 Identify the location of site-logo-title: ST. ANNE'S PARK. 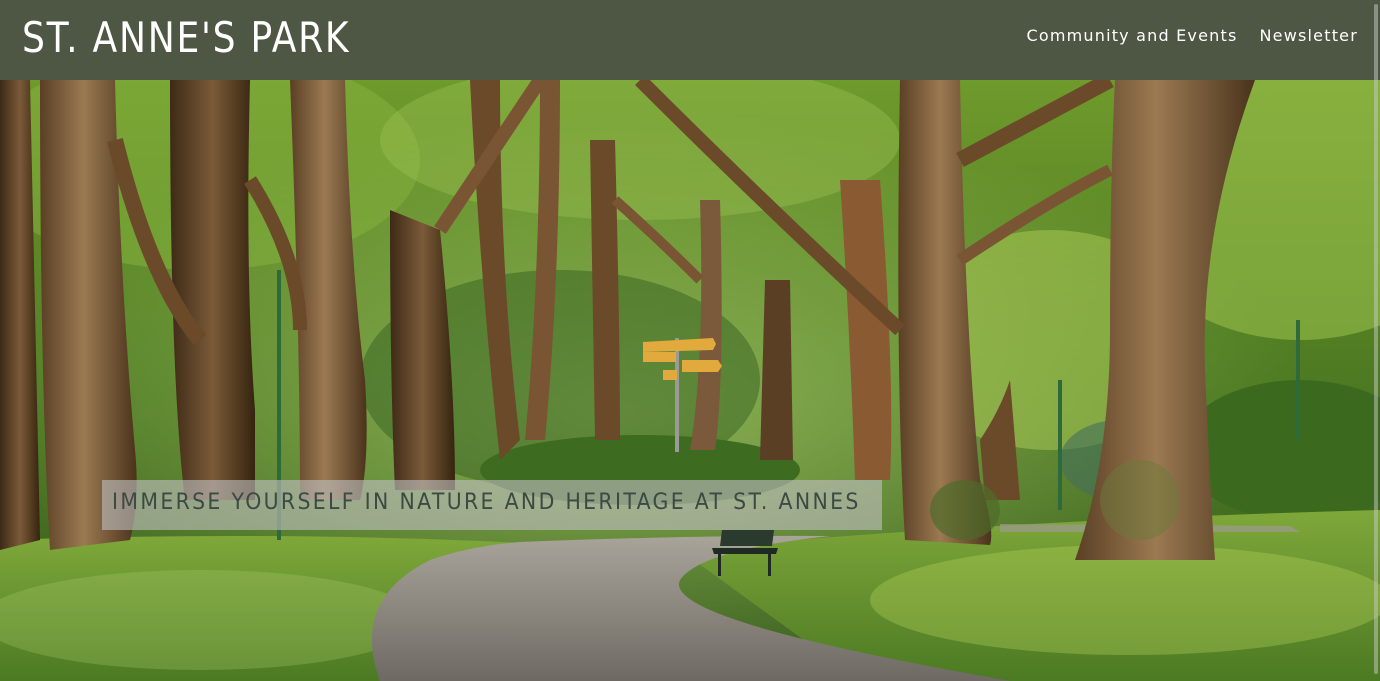
(186, 38).